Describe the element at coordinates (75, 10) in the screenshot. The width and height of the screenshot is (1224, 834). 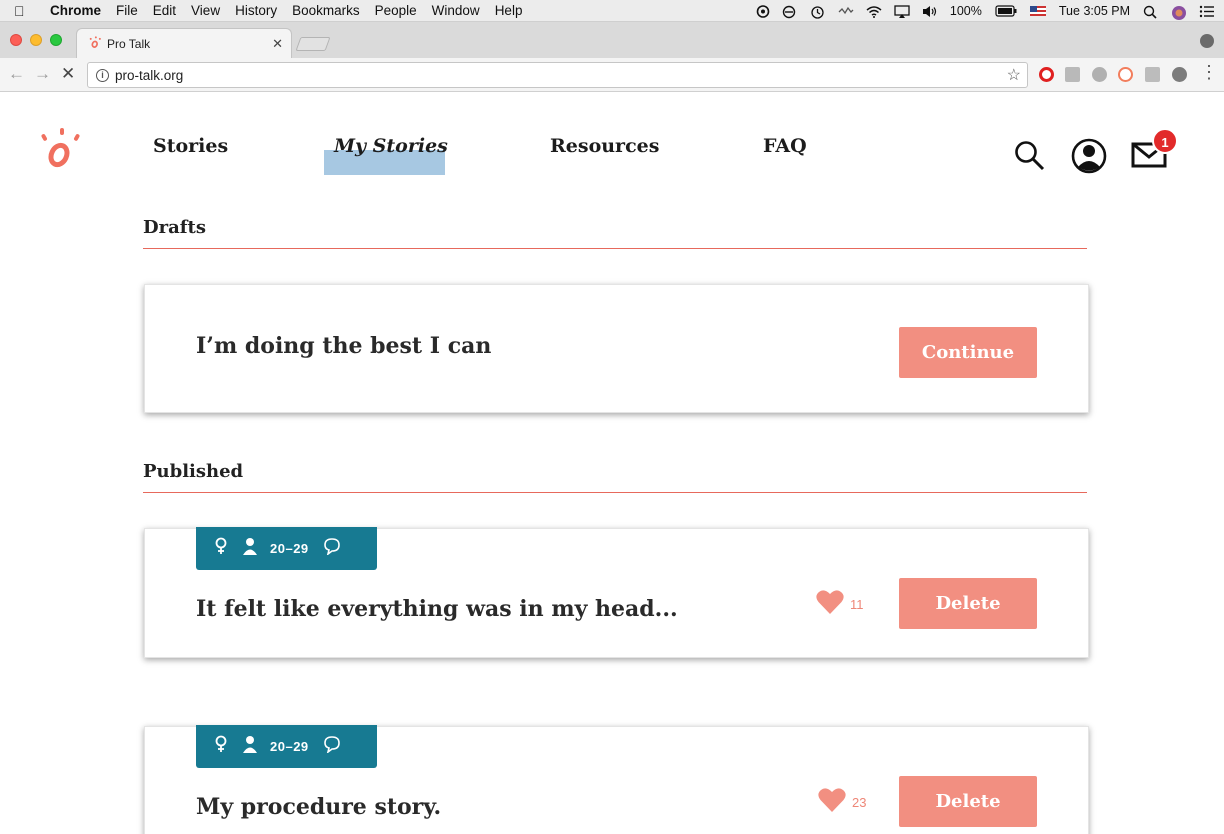
I see `menu-app-name: Chrome` at that location.